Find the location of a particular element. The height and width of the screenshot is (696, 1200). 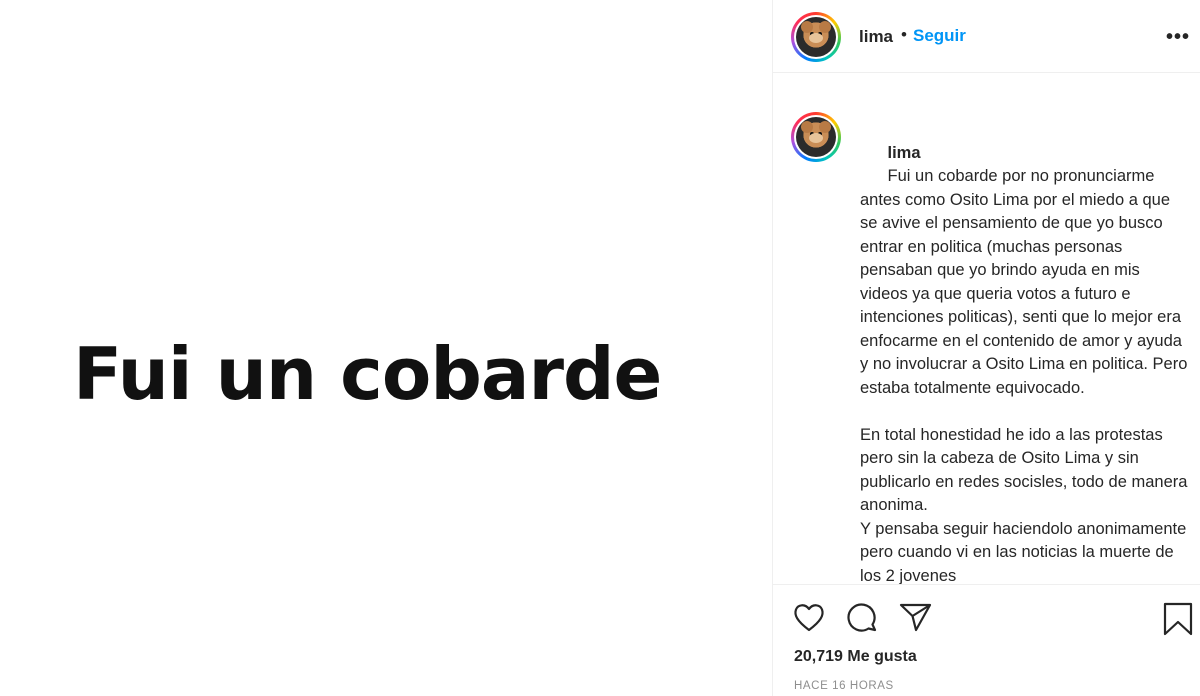

avatar is located at coordinates (816, 37).